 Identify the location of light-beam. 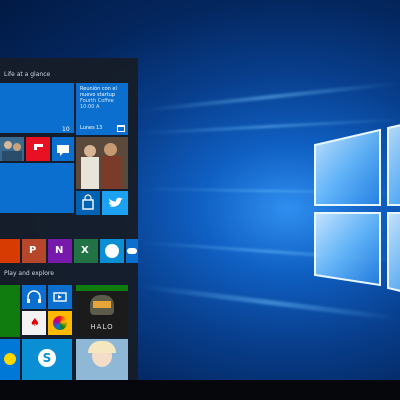
(270, 97).